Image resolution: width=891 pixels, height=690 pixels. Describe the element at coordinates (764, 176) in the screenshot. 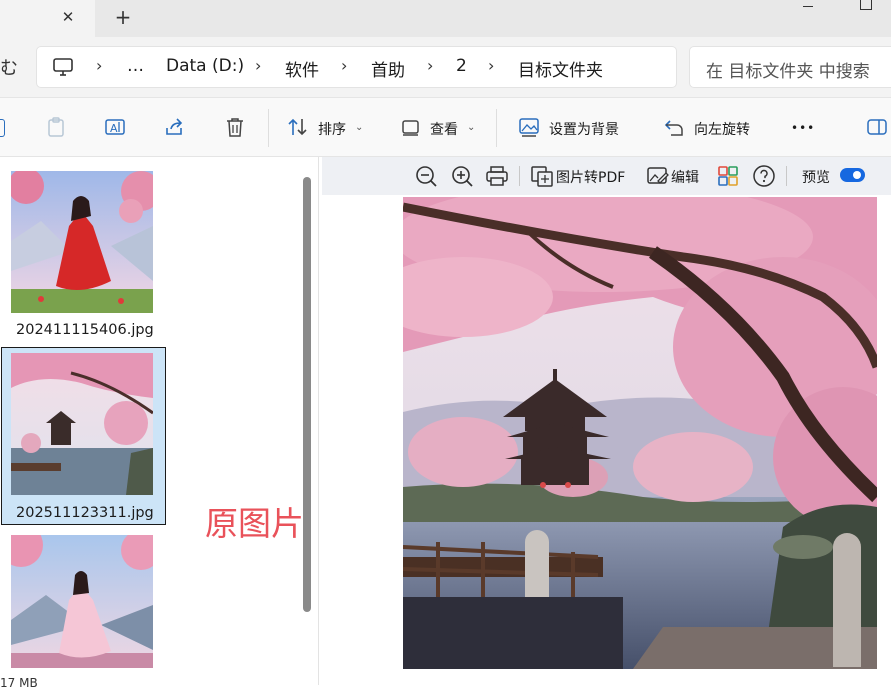

I see `help-icon` at that location.